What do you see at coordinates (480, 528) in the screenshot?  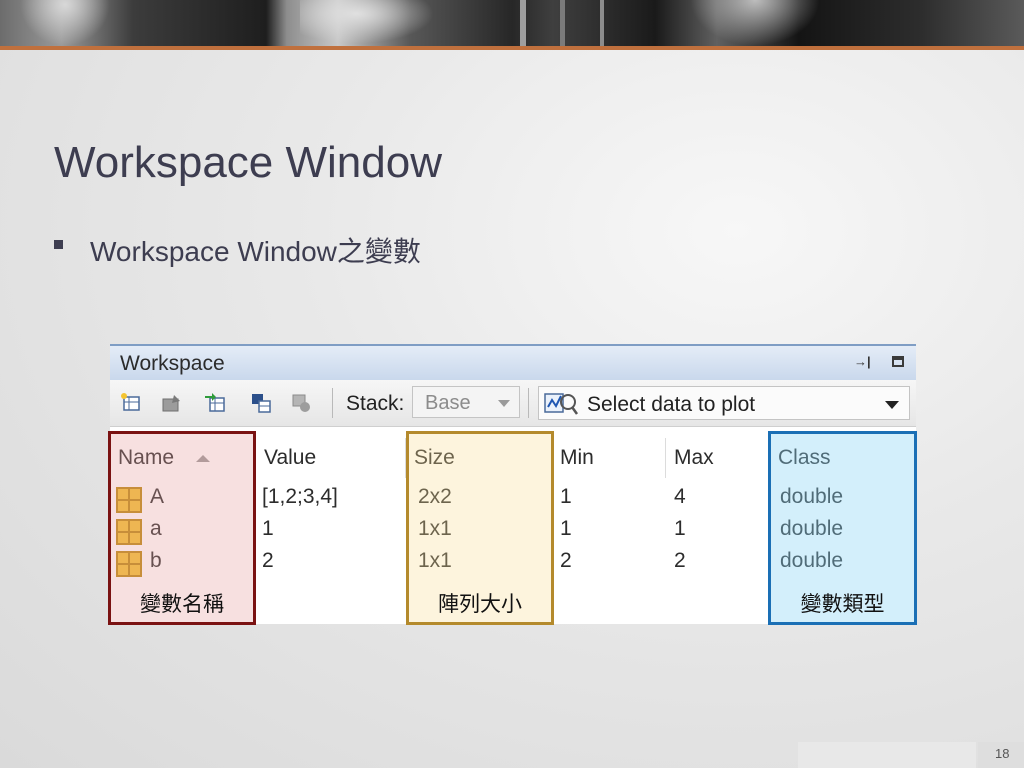 I see `annotation-box-size: 陣列大小` at bounding box center [480, 528].